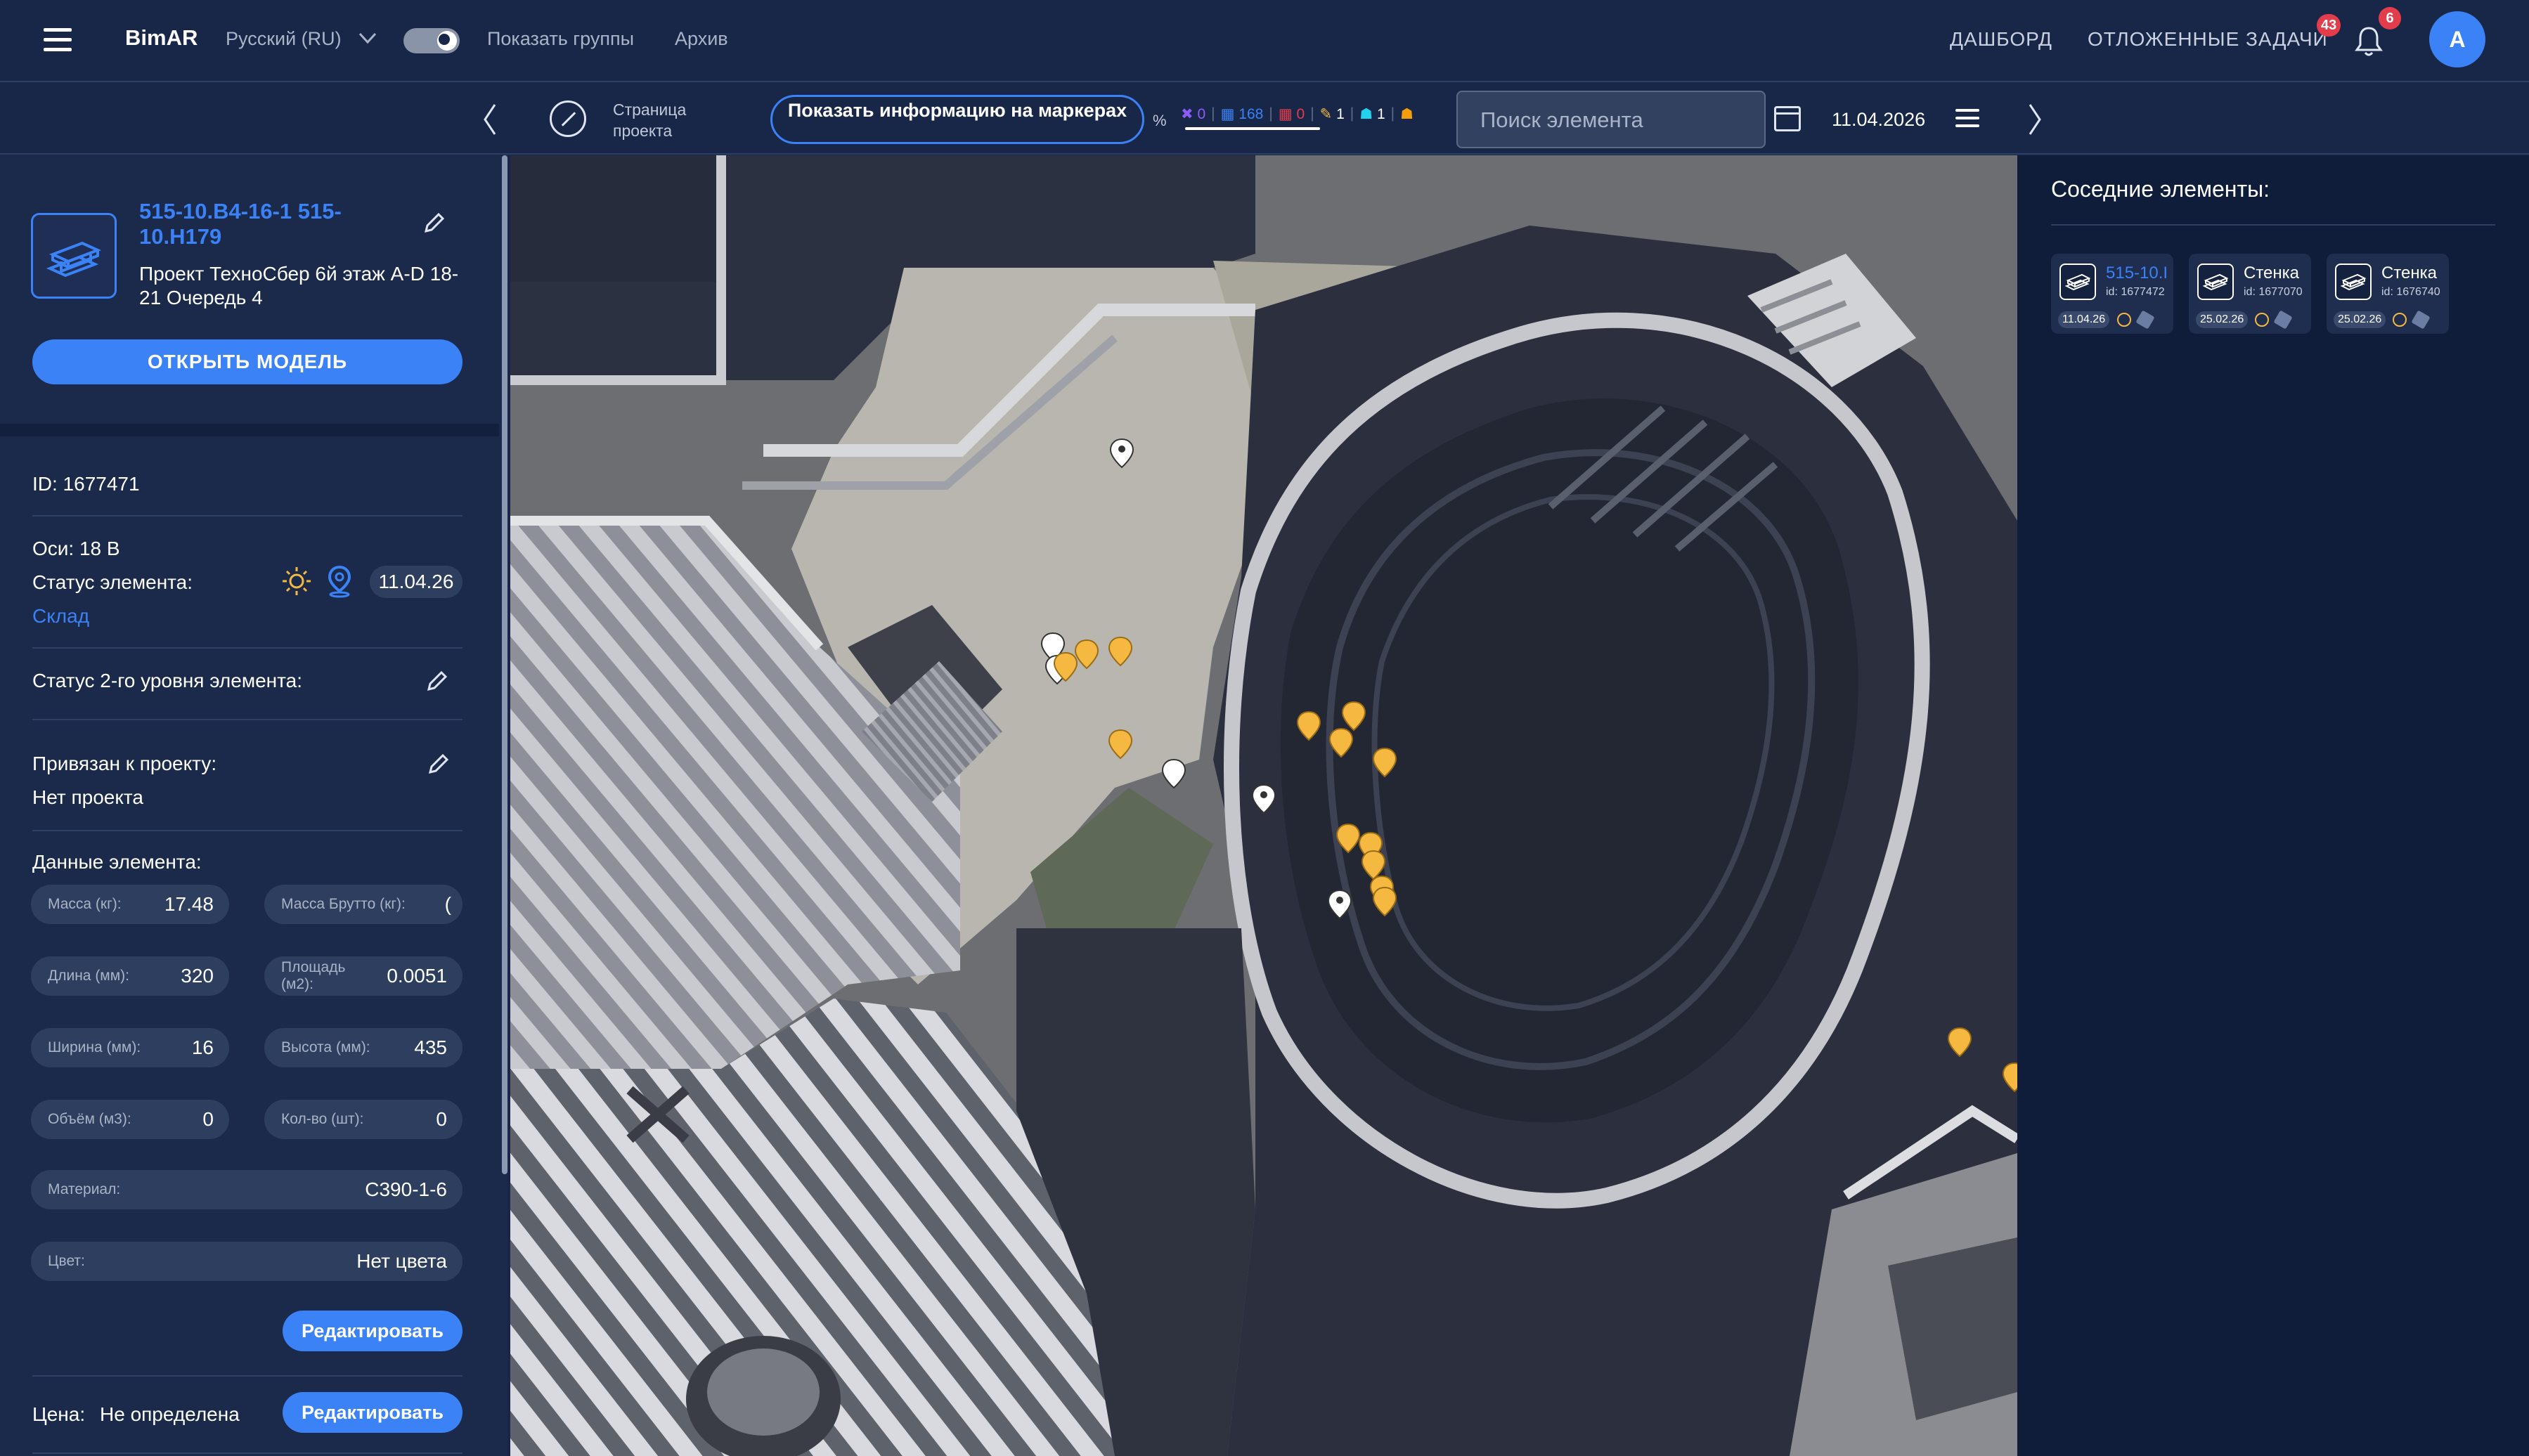 This screenshot has width=2529, height=1456. What do you see at coordinates (489, 120) in the screenshot?
I see `chevron-left-icon` at bounding box center [489, 120].